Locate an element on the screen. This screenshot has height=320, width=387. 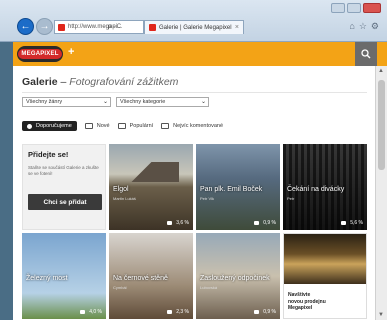
gallery-card: Pan plk. Emil Boček Petr Vlk 0,9 % is located at coordinates (238, 187).